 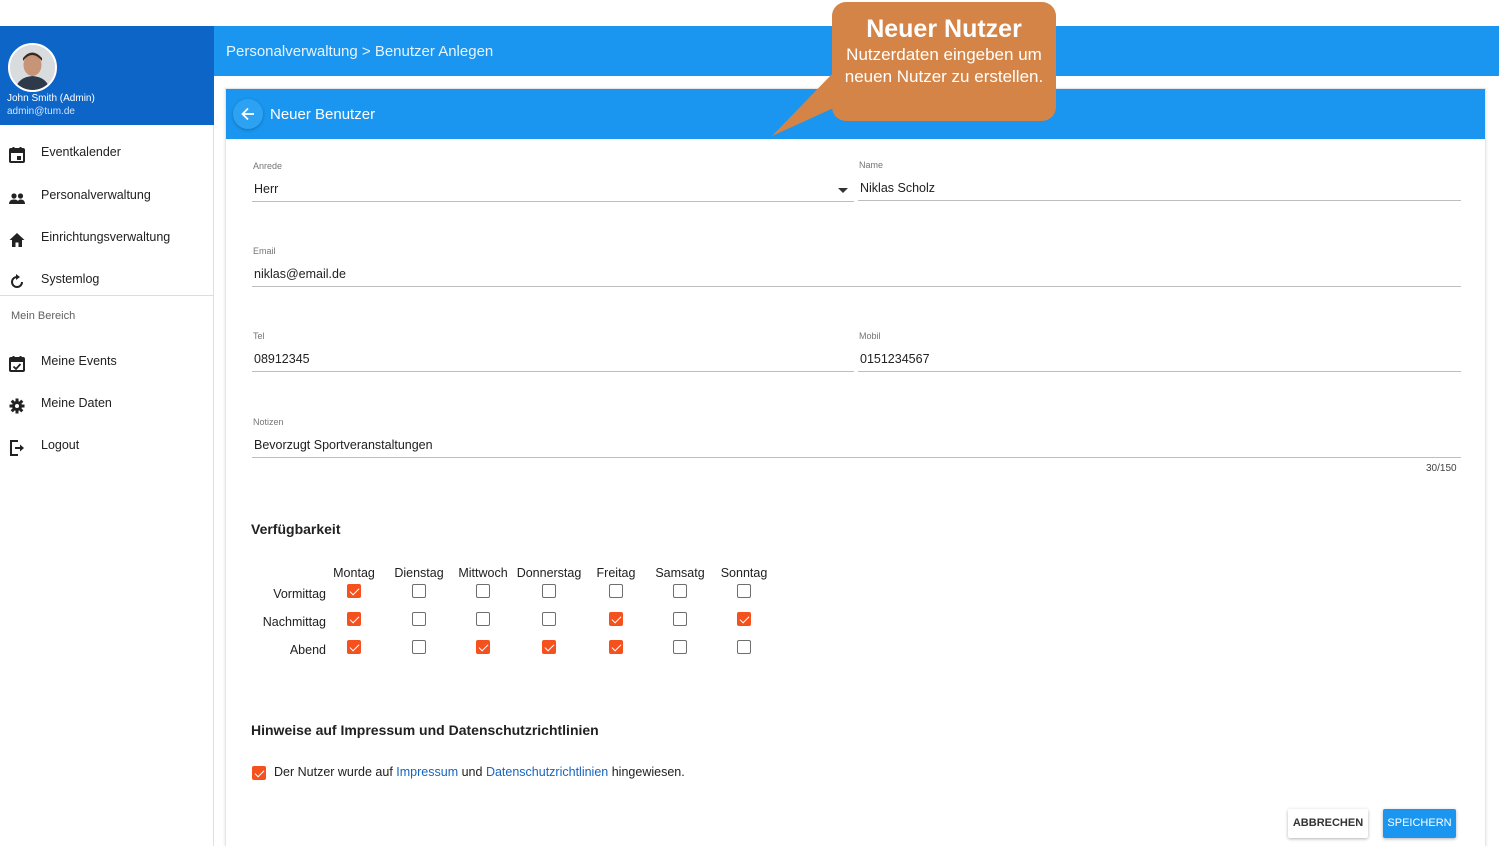 What do you see at coordinates (553, 181) in the screenshot?
I see `anrede-select: Anrede Herr` at bounding box center [553, 181].